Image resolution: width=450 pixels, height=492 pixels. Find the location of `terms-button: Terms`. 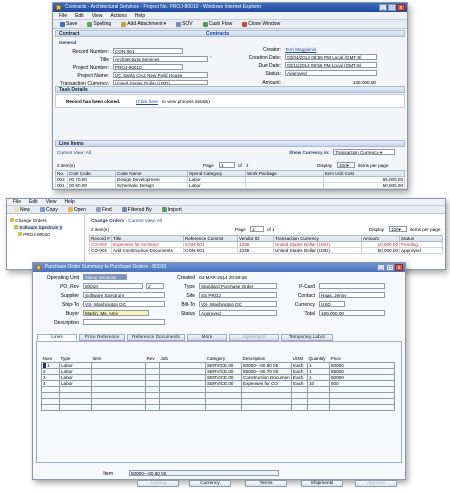

terms-button: Terms is located at coordinates (266, 483).